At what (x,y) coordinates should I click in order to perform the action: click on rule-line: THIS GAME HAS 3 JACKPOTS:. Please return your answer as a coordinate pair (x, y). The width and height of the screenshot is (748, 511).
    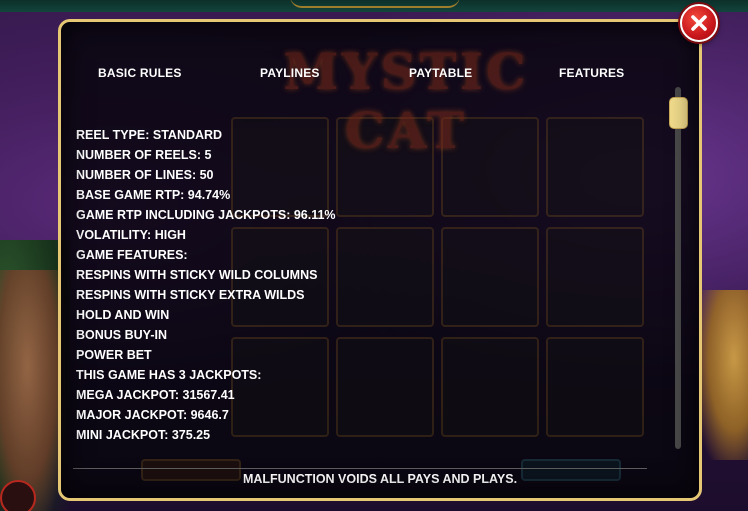
    Looking at the image, I should click on (169, 375).